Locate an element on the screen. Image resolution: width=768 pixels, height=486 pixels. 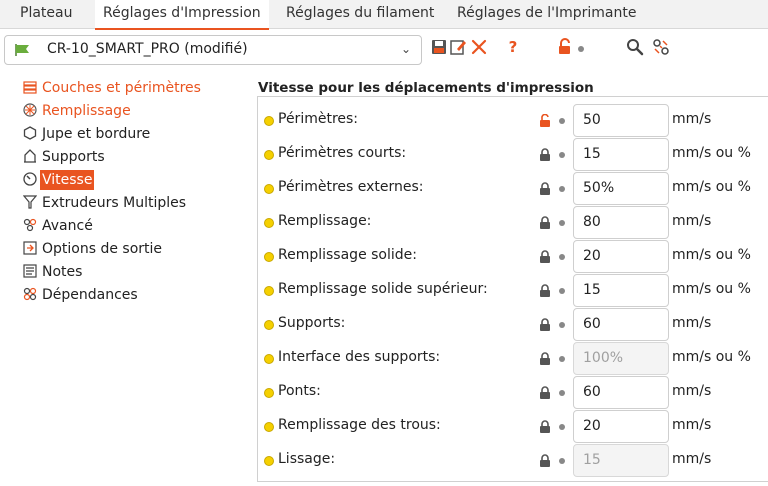
sidebar-item-label: Couches et périmètres is located at coordinates (121, 88).